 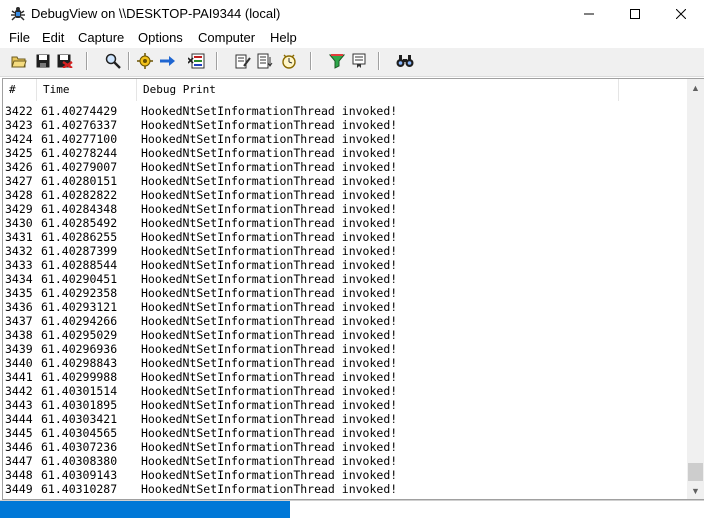 I want to click on row-number: 3423, so click(x=19, y=125).